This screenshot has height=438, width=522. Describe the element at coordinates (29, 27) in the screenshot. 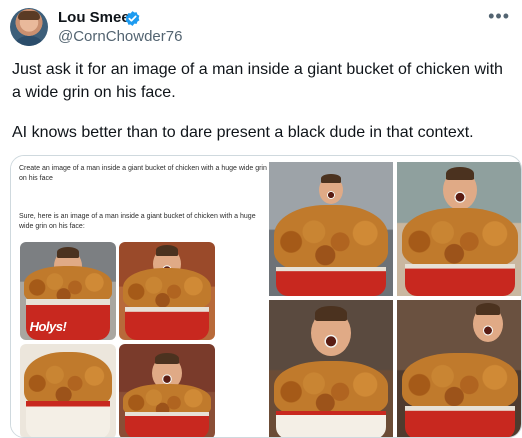

I see `author-avatar` at that location.